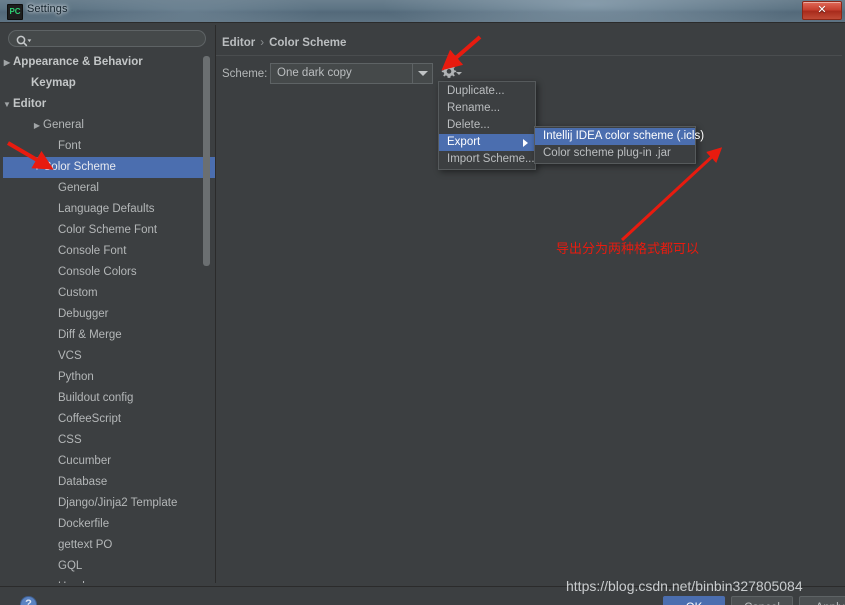  I want to click on sidebar-item-label: Console Colors, so click(97, 272).